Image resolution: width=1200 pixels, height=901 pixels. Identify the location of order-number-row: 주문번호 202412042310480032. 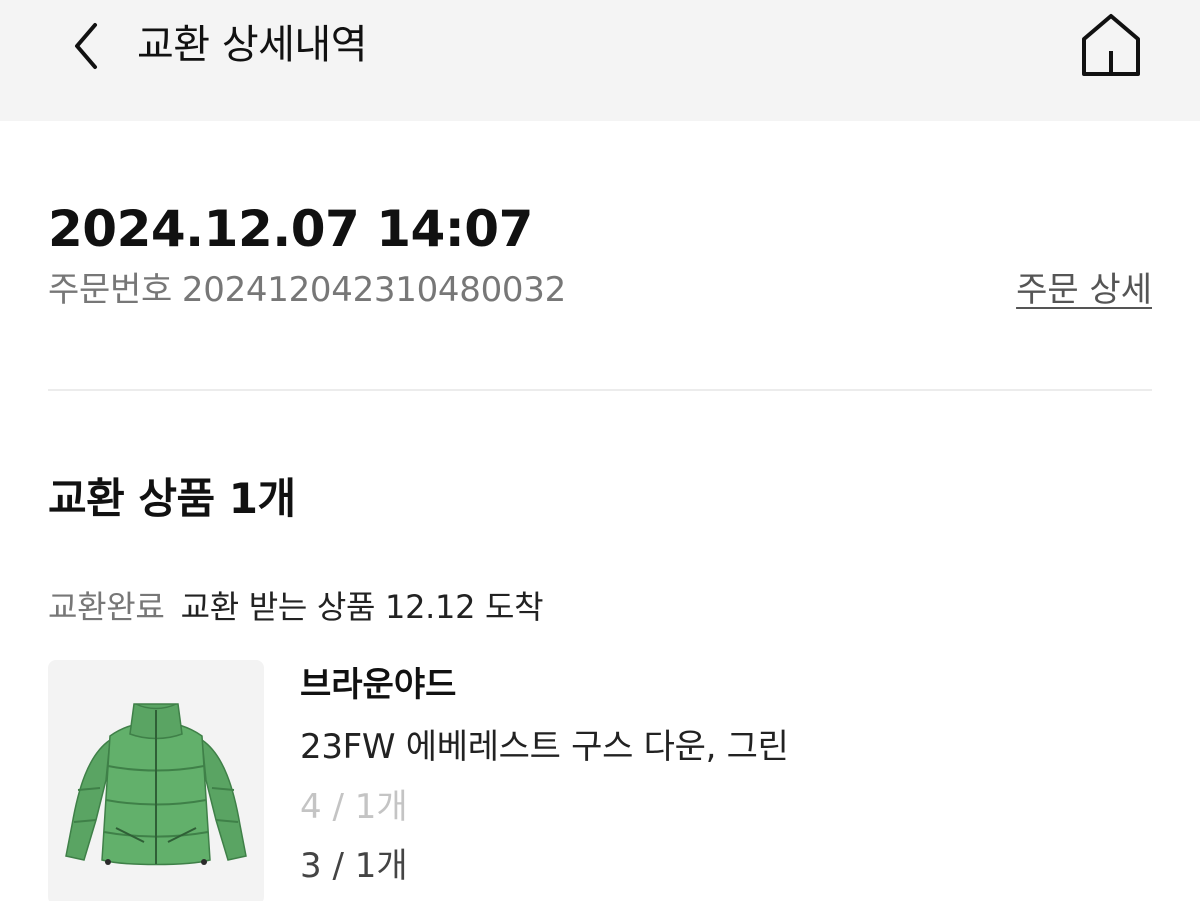
(307, 290).